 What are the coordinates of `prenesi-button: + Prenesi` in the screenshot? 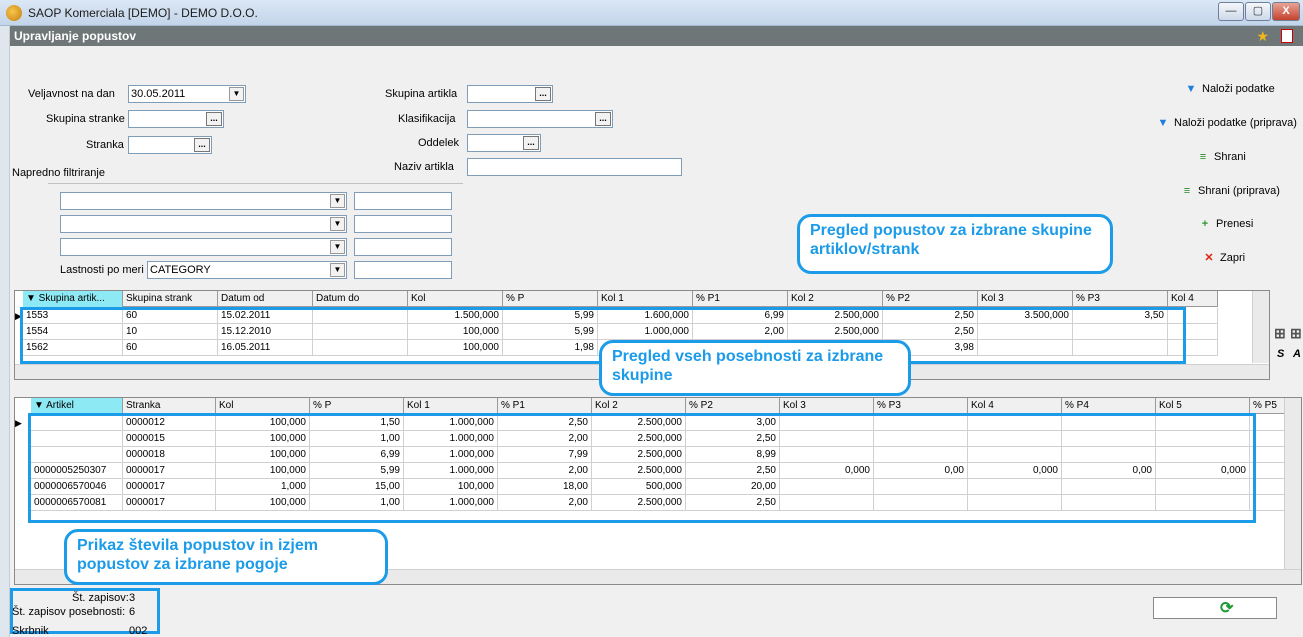 It's located at (1226, 224).